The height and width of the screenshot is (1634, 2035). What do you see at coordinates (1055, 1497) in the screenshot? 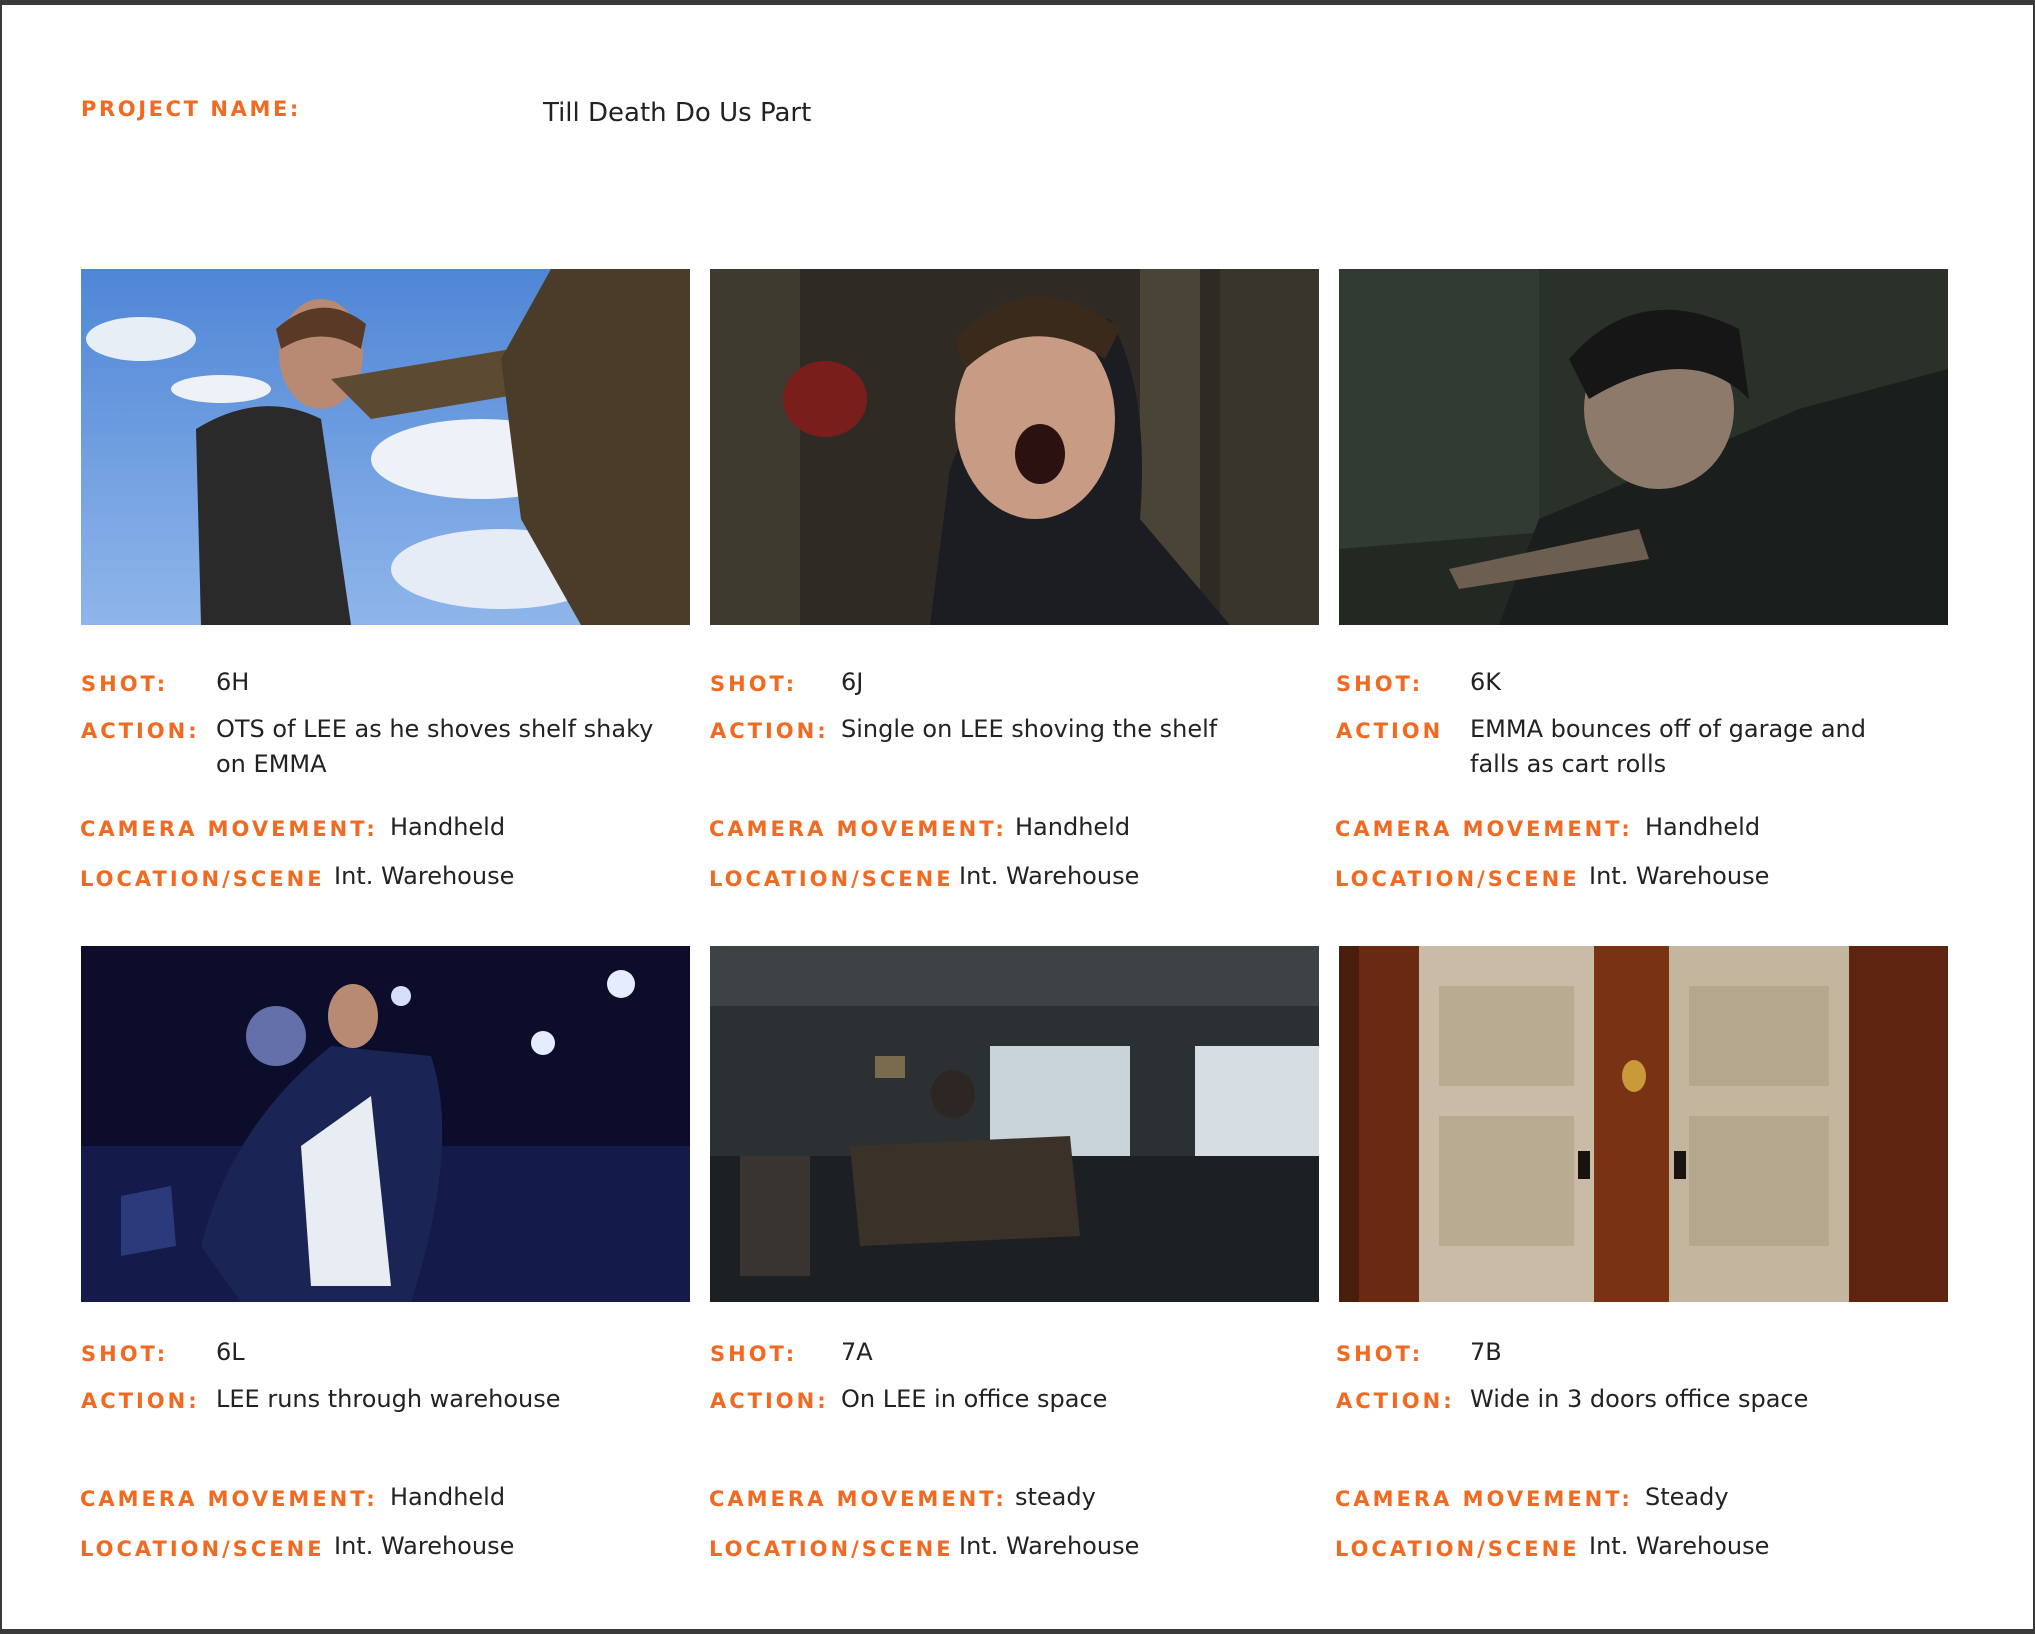
I see `camera-movement-value: steady` at bounding box center [1055, 1497].